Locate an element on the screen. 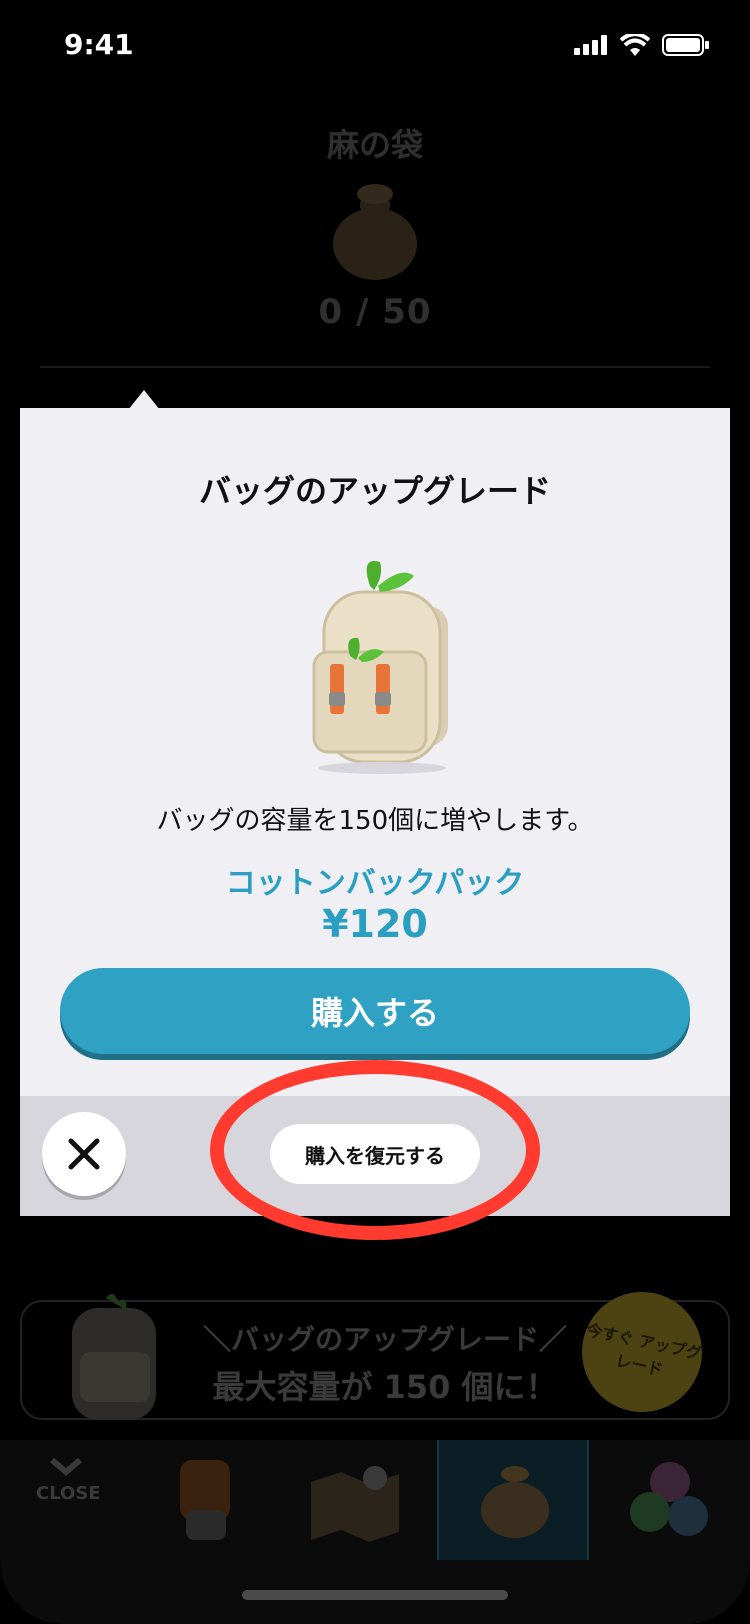 This screenshot has height=1624, width=750. tab-bag is located at coordinates (513, 1500).